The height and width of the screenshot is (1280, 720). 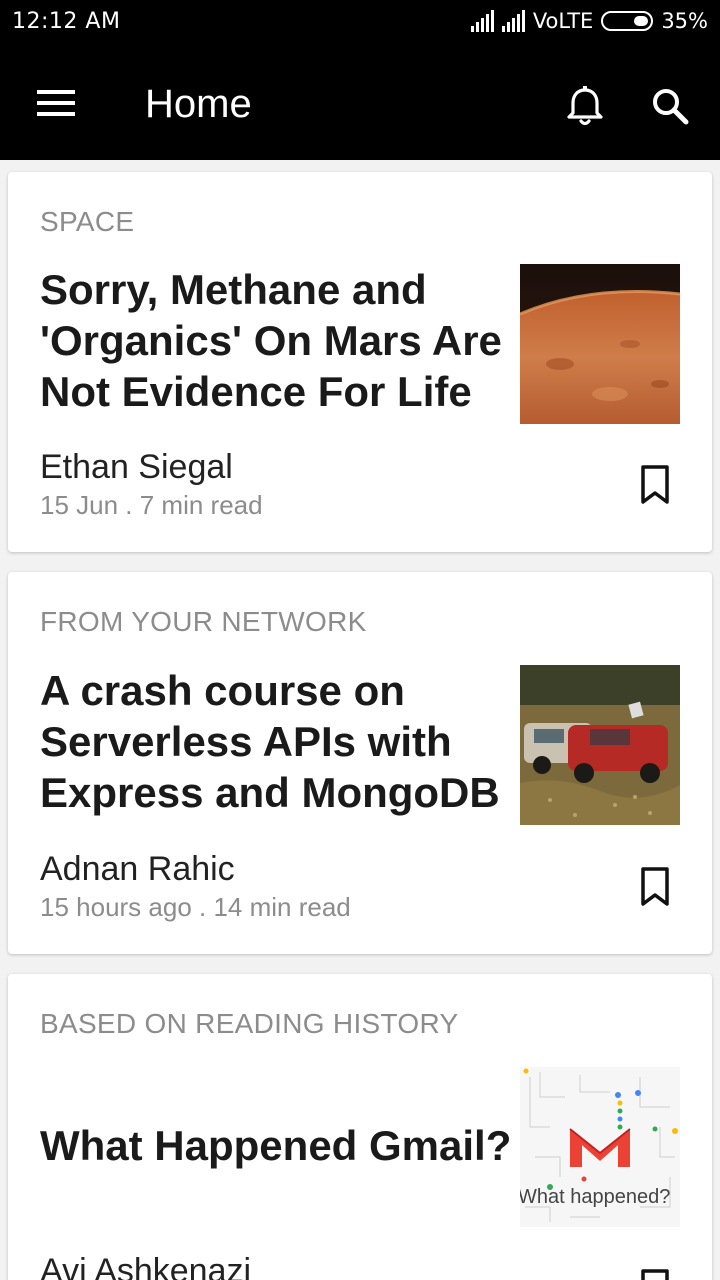 I want to click on article-meta: 15 Jun . 7 min read, so click(x=151, y=505).